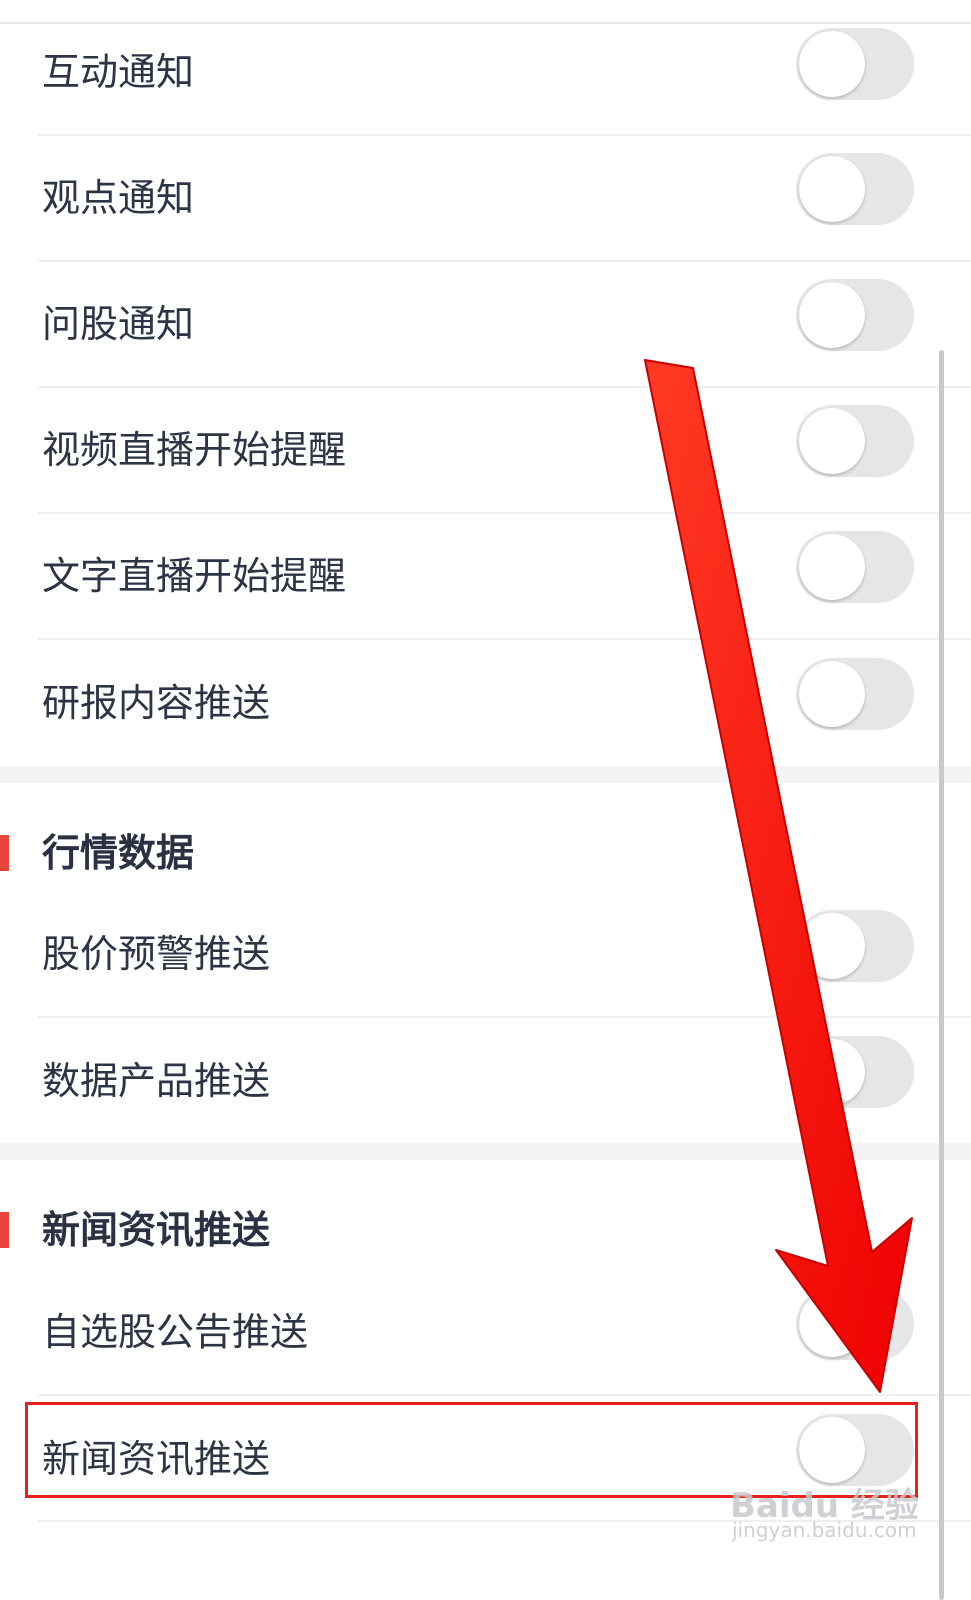 This screenshot has height=1600, width=971. Describe the element at coordinates (824, 1530) in the screenshot. I see `watermark-url: jingyan.baidu.com` at that location.